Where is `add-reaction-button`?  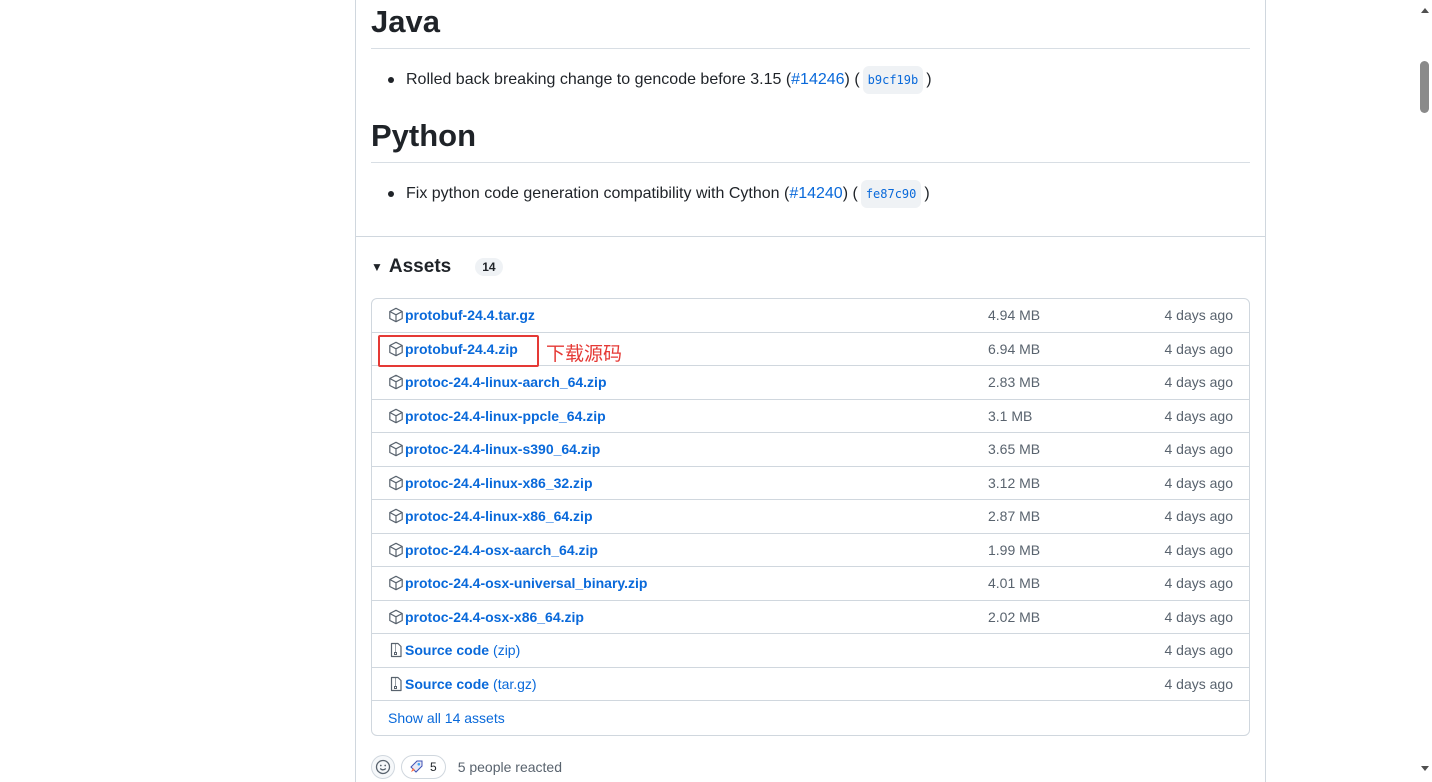
add-reaction-button is located at coordinates (383, 767).